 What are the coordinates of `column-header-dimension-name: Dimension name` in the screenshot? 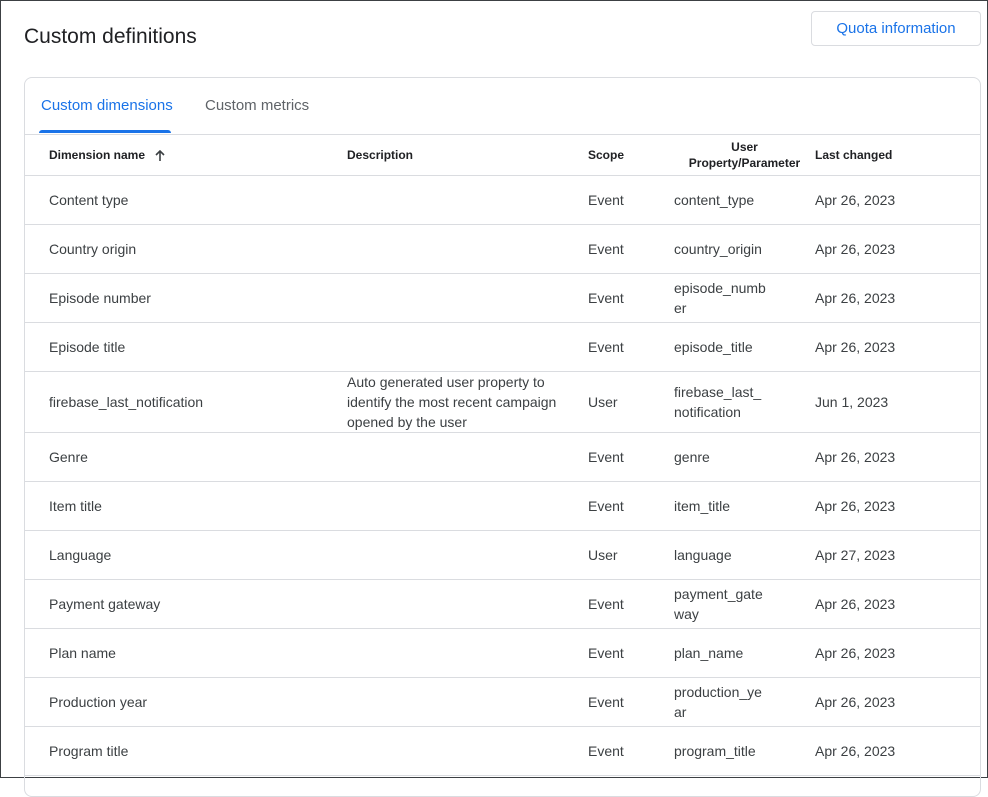 It's located at (186, 155).